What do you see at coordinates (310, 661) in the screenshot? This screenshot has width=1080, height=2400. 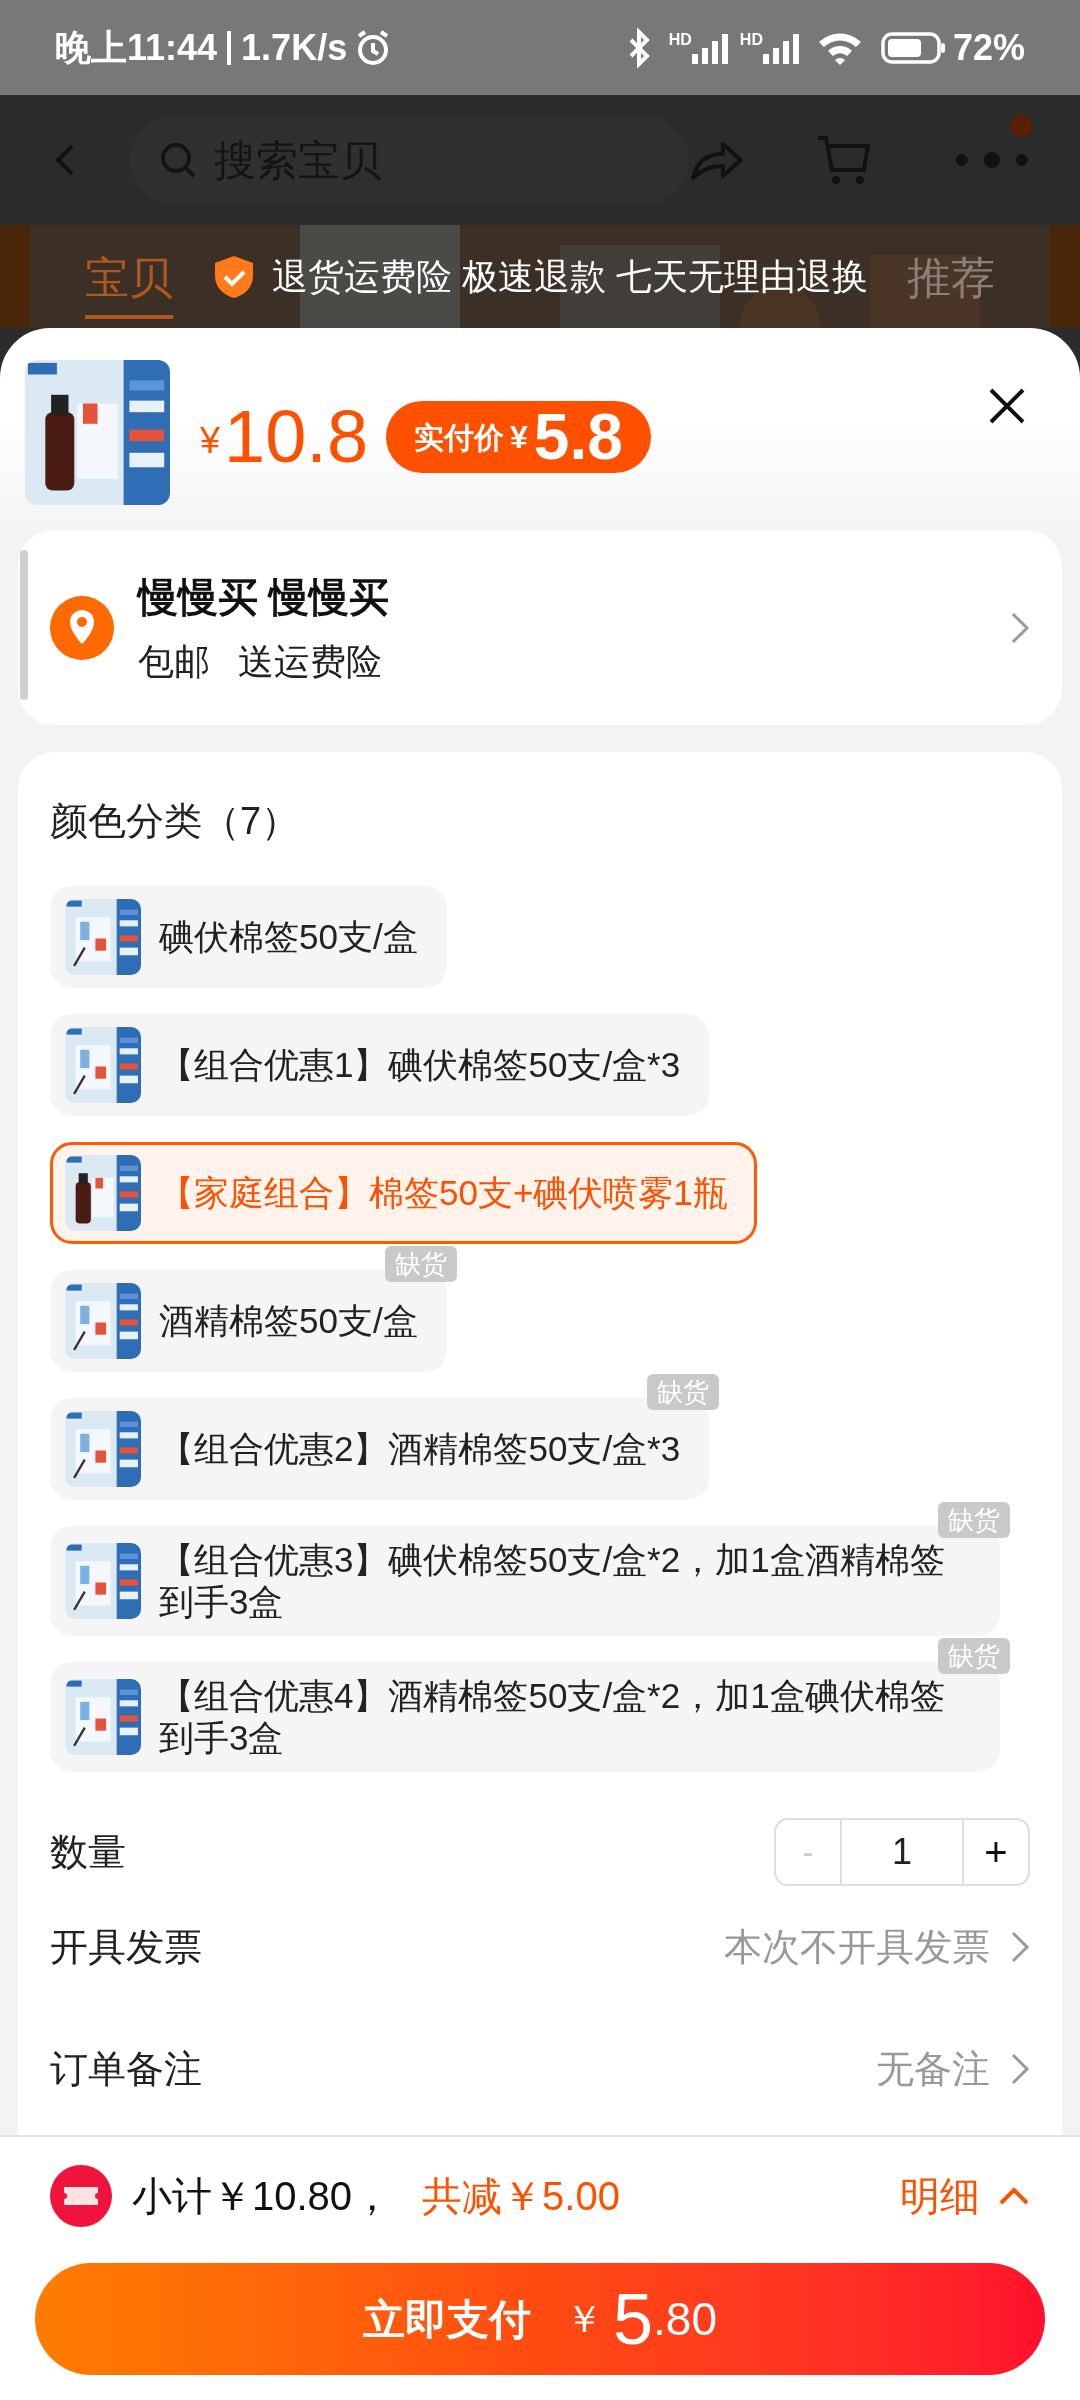 I see `shipping-tag: 送运费险` at bounding box center [310, 661].